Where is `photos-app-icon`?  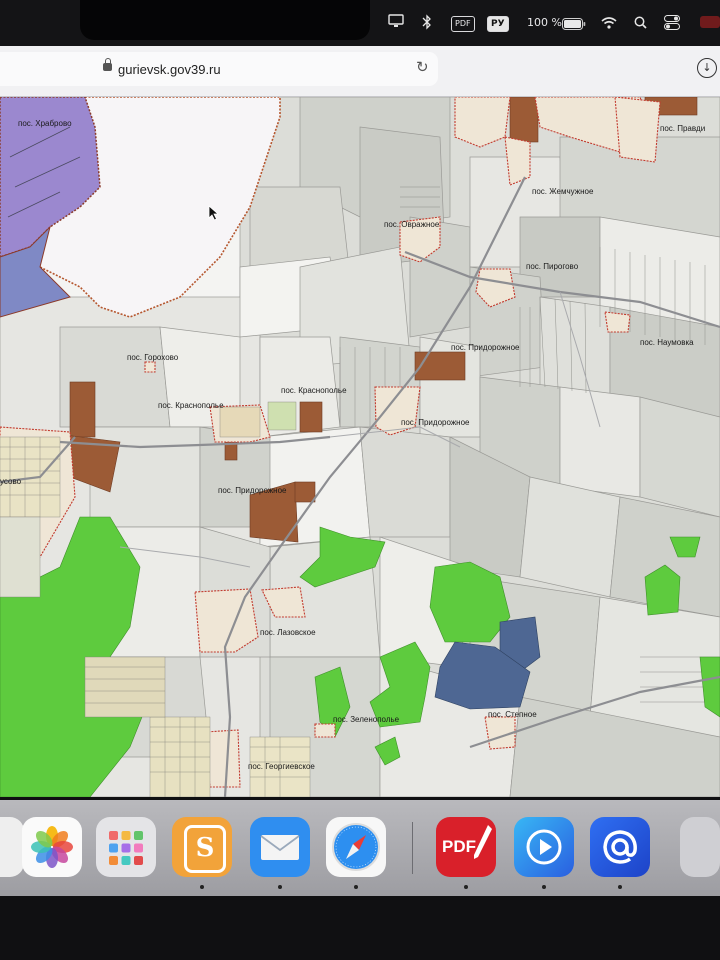 photos-app-icon is located at coordinates (52, 847).